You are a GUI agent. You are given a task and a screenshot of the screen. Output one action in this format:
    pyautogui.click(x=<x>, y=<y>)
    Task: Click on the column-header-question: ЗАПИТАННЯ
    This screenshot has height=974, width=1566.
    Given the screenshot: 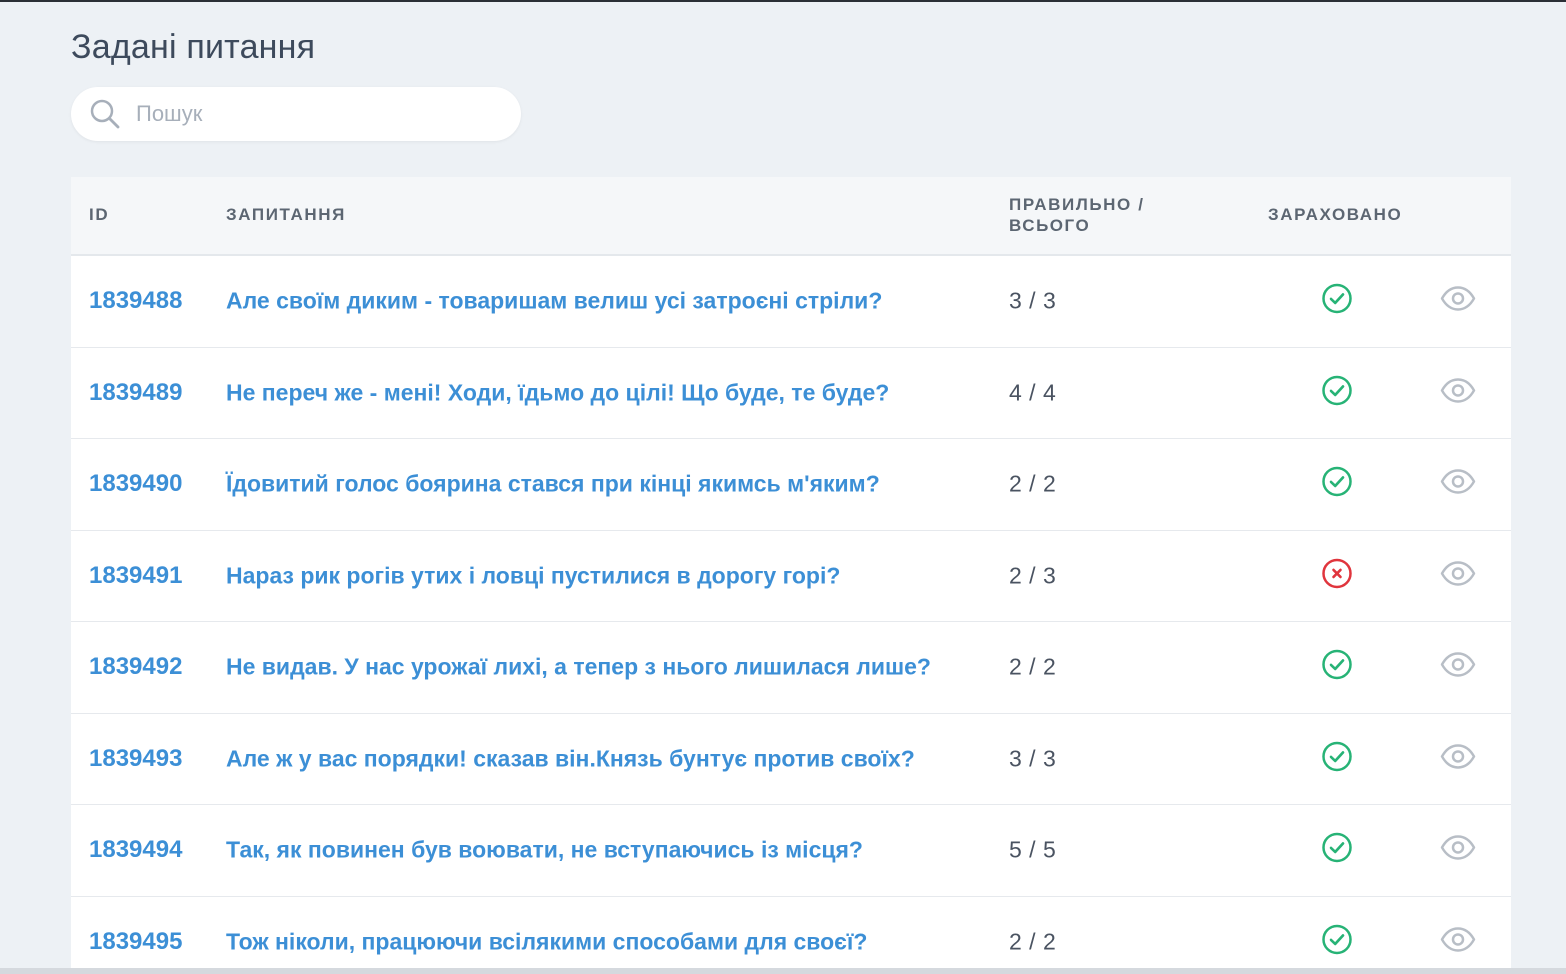 What is the action you would take?
    pyautogui.click(x=286, y=214)
    